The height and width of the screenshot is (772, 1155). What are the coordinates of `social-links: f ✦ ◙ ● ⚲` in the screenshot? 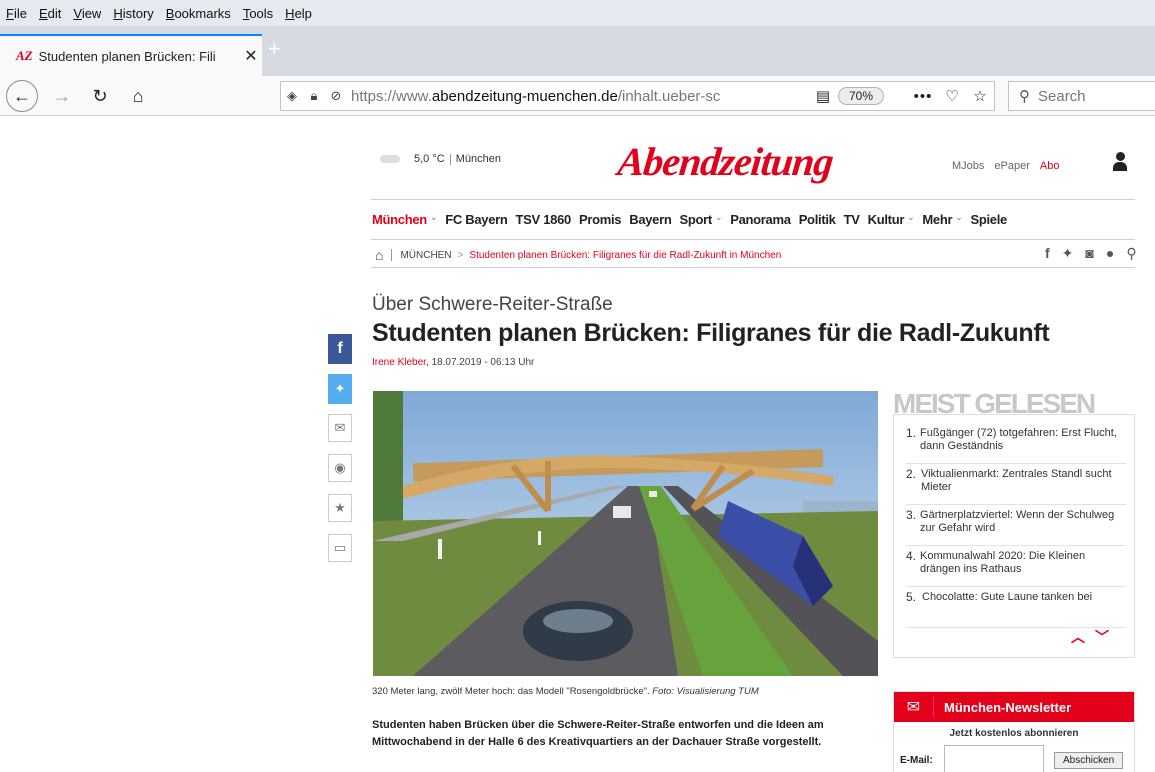 It's located at (1091, 253).